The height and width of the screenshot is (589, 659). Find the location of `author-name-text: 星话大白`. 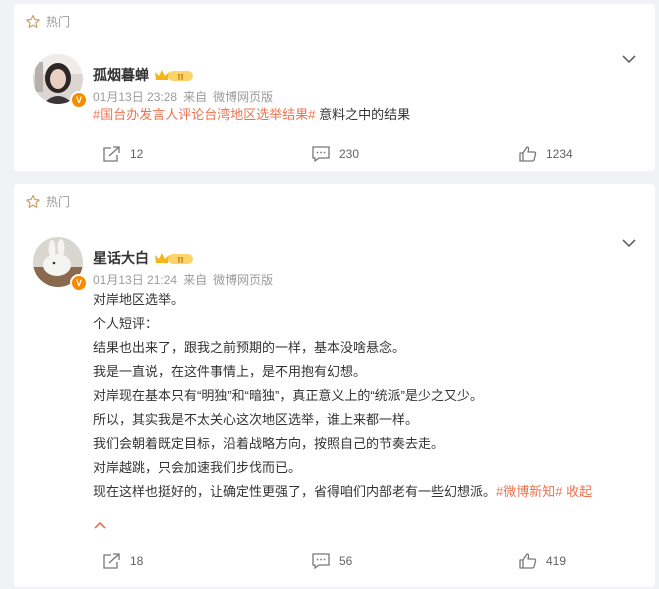

author-name-text: 星话大白 is located at coordinates (121, 258).